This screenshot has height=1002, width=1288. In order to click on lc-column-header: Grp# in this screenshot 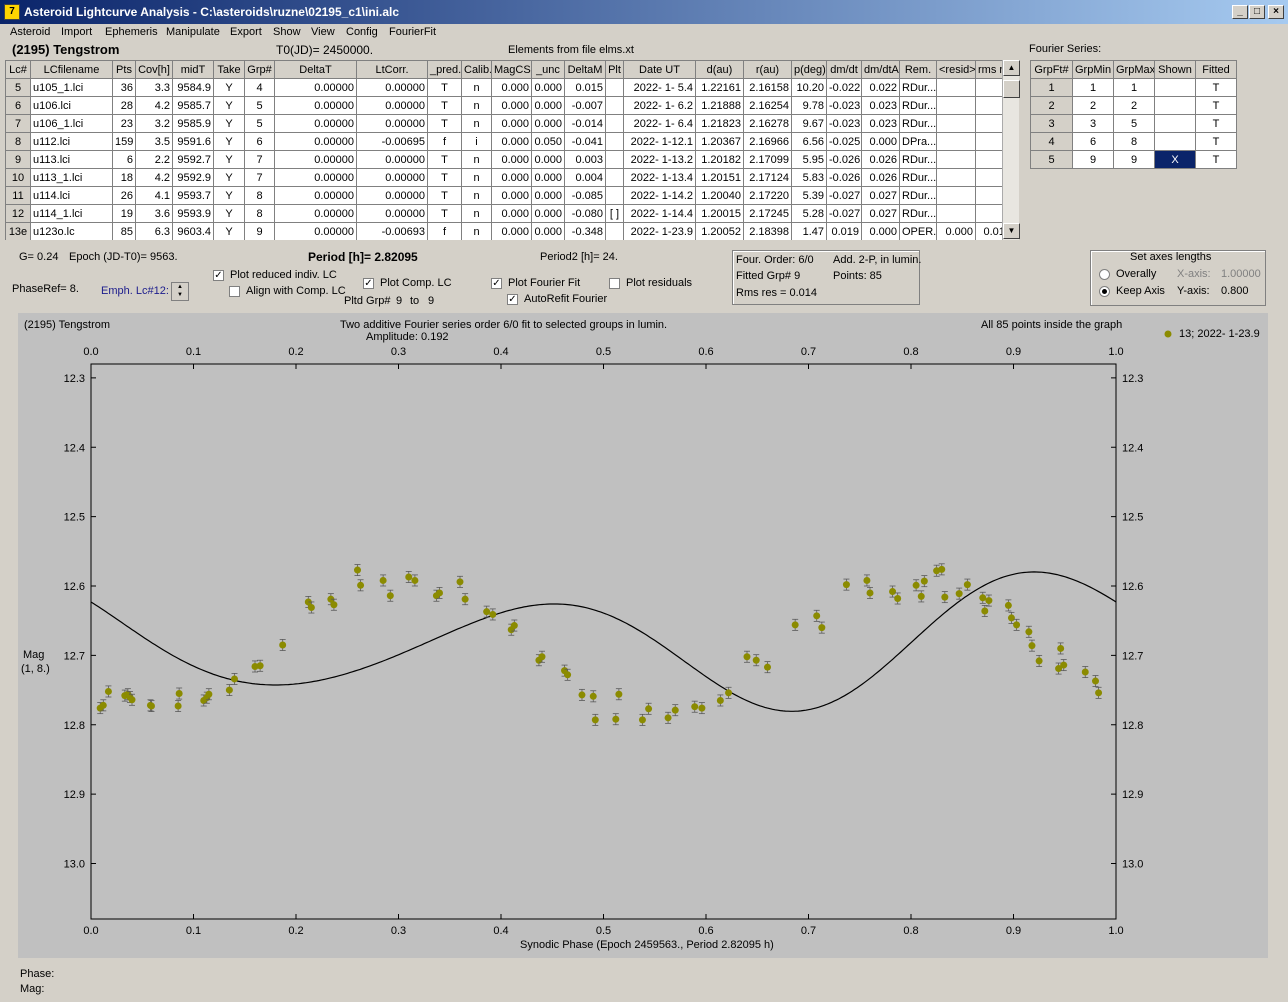, I will do `click(259, 69)`.